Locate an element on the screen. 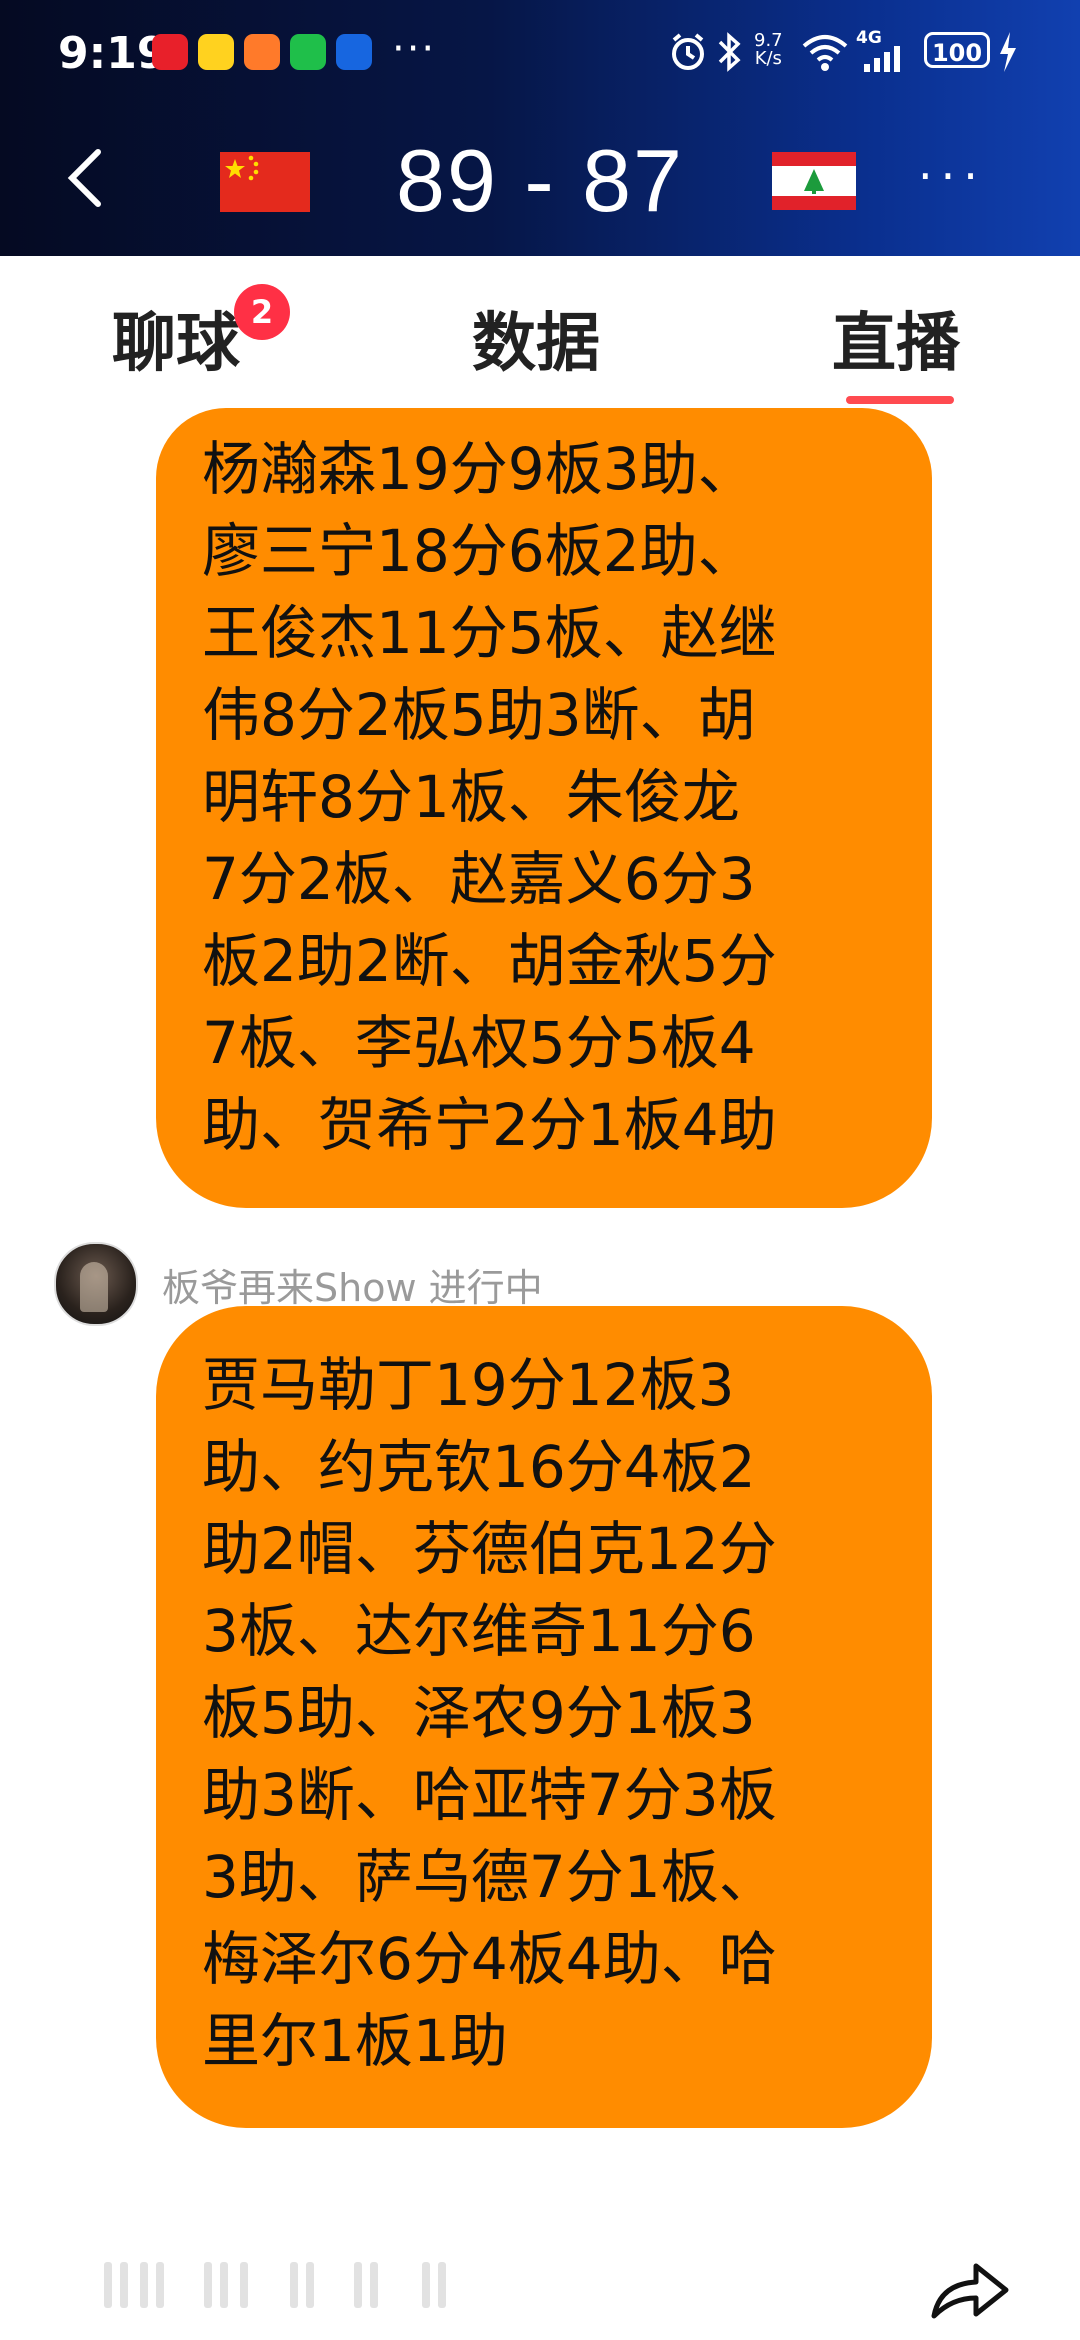  message-line: 梅泽尔6分4板4助、哈 is located at coordinates (489, 1959).